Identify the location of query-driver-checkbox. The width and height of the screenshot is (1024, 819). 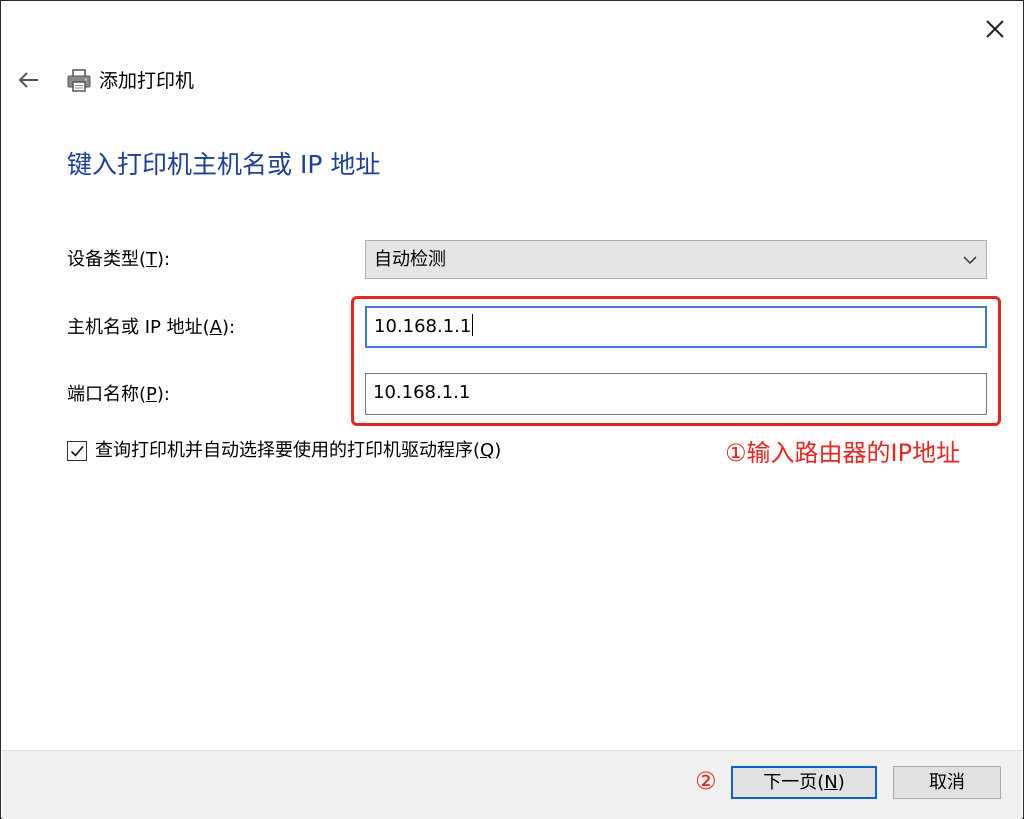
(77, 451).